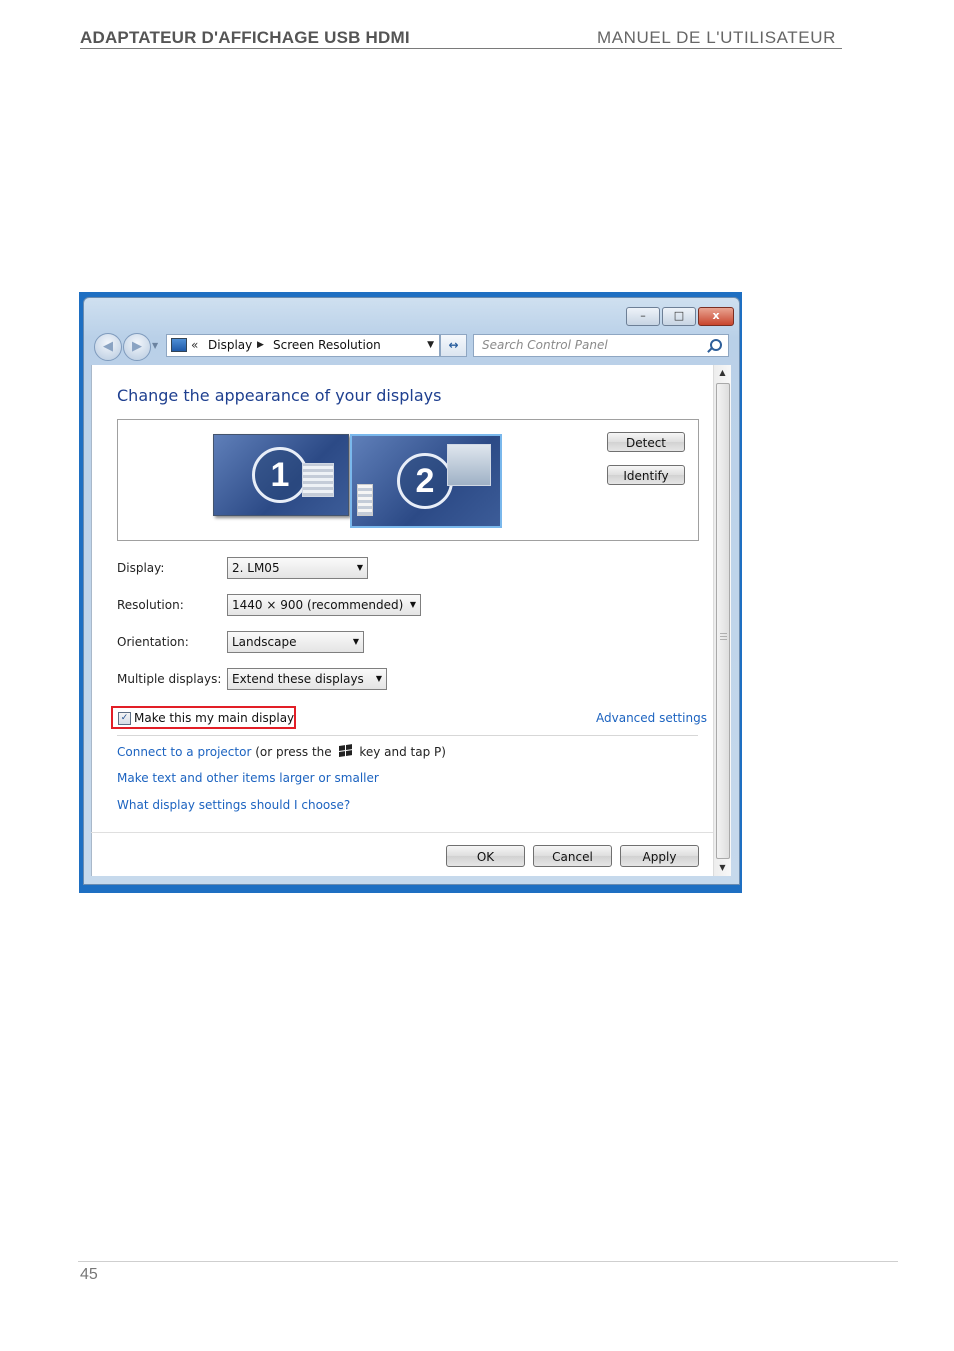 This screenshot has width=954, height=1351. I want to click on scrollbar-thumb: ― ― ―, so click(723, 621).